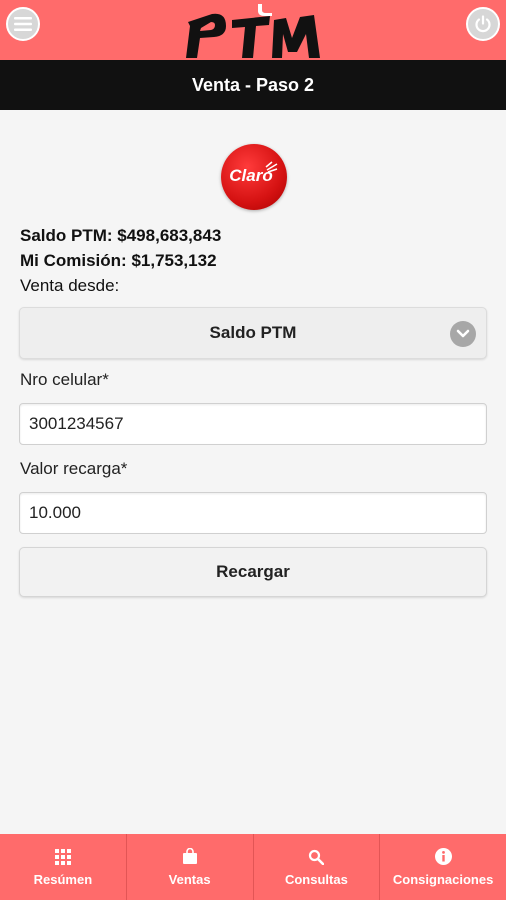  Describe the element at coordinates (64, 379) in the screenshot. I see `nro-celular-label: Nro celular*` at that location.